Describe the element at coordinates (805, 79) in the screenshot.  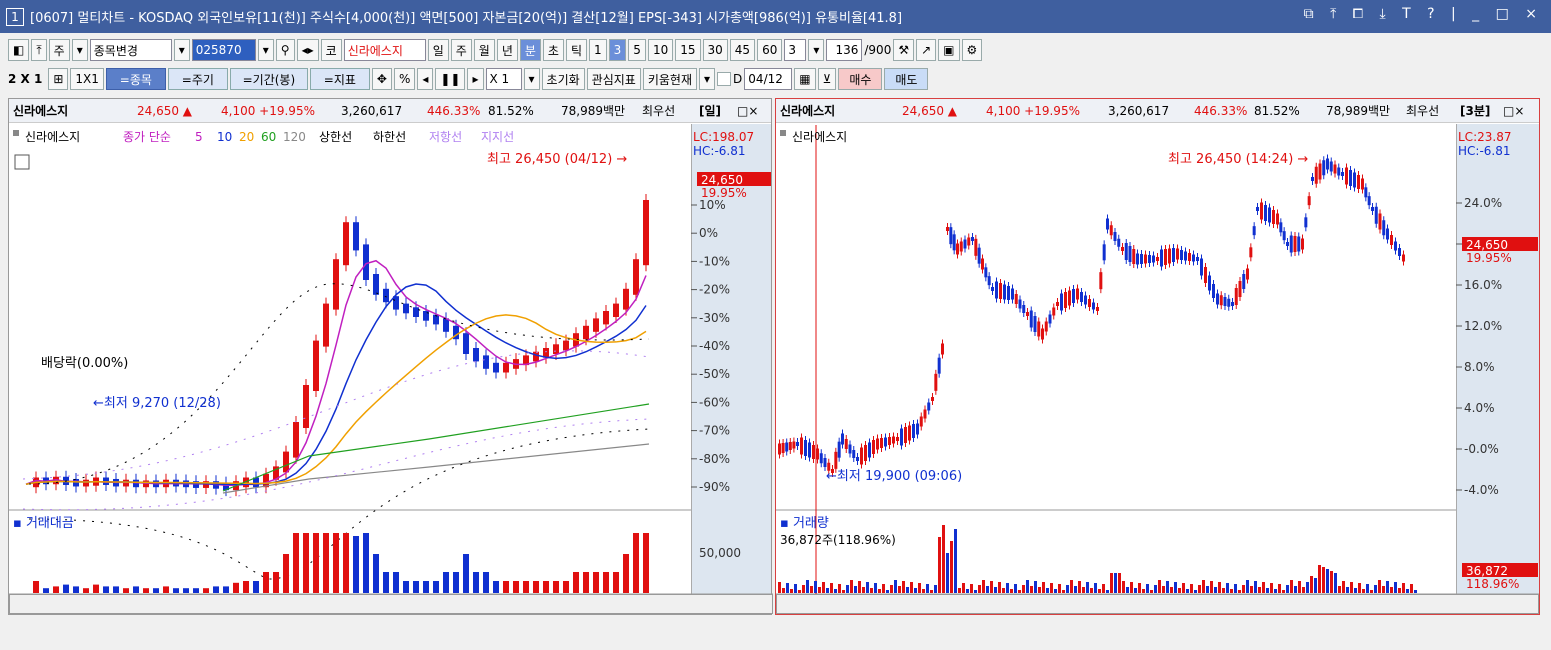
I see `calendar-icon: ▦` at that location.